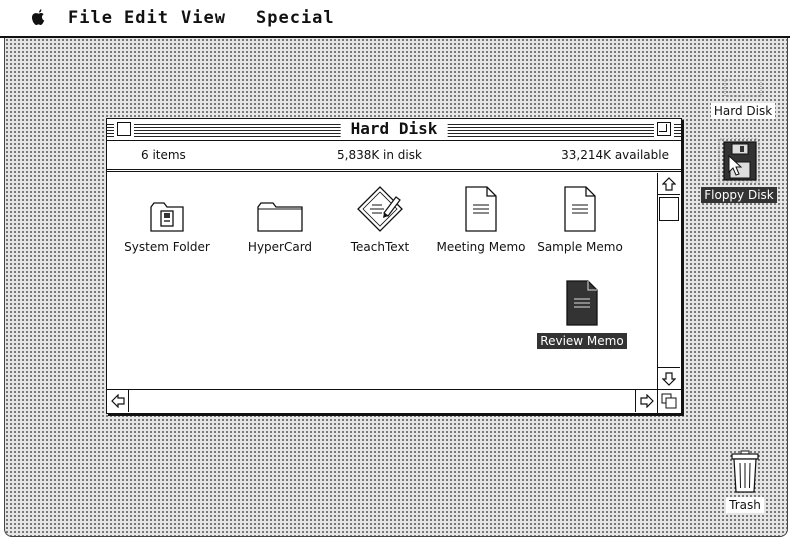 The height and width of the screenshot is (540, 790). Describe the element at coordinates (743, 111) in the screenshot. I see `desktop-icon-label: Hard Disk` at that location.